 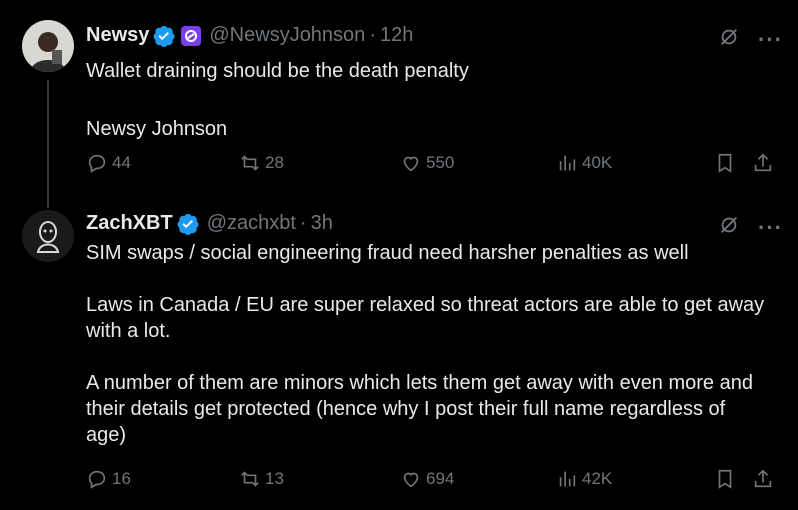 I want to click on avatar-zachxbt, so click(x=48, y=236).